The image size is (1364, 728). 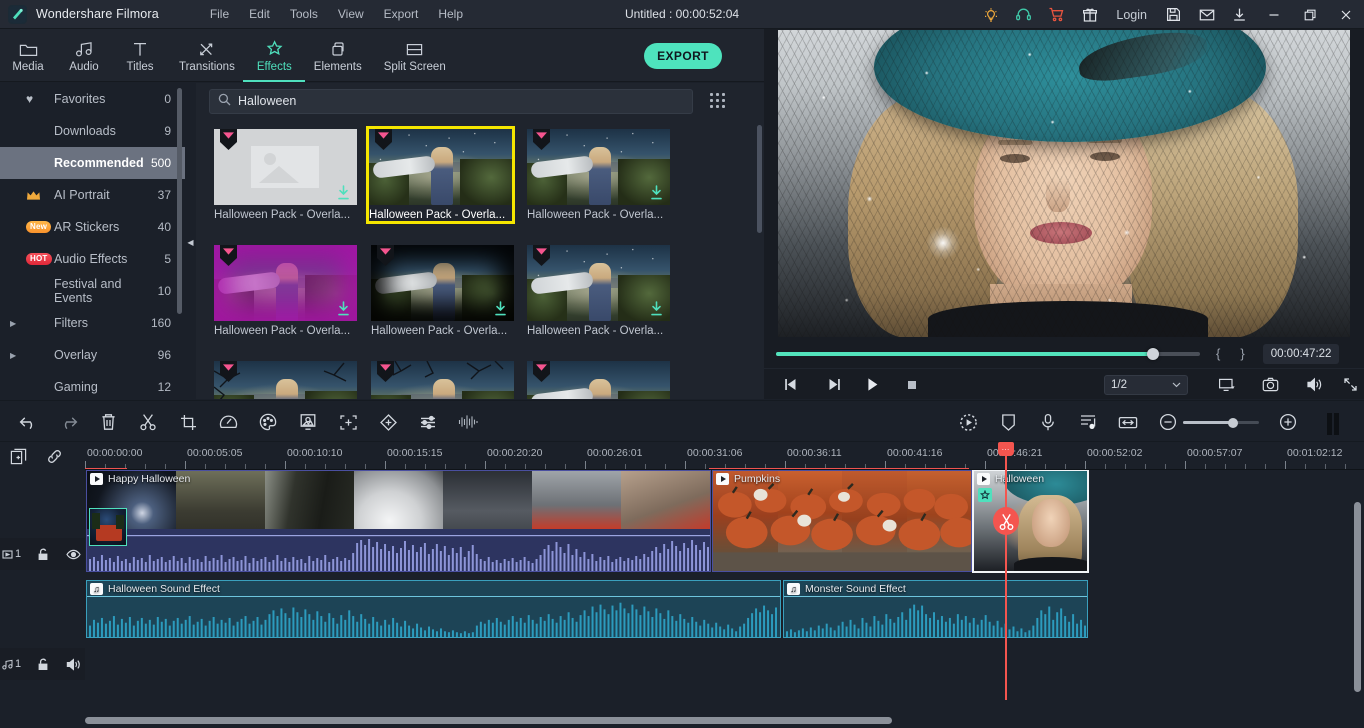 I want to click on link-icon, so click(x=54, y=456).